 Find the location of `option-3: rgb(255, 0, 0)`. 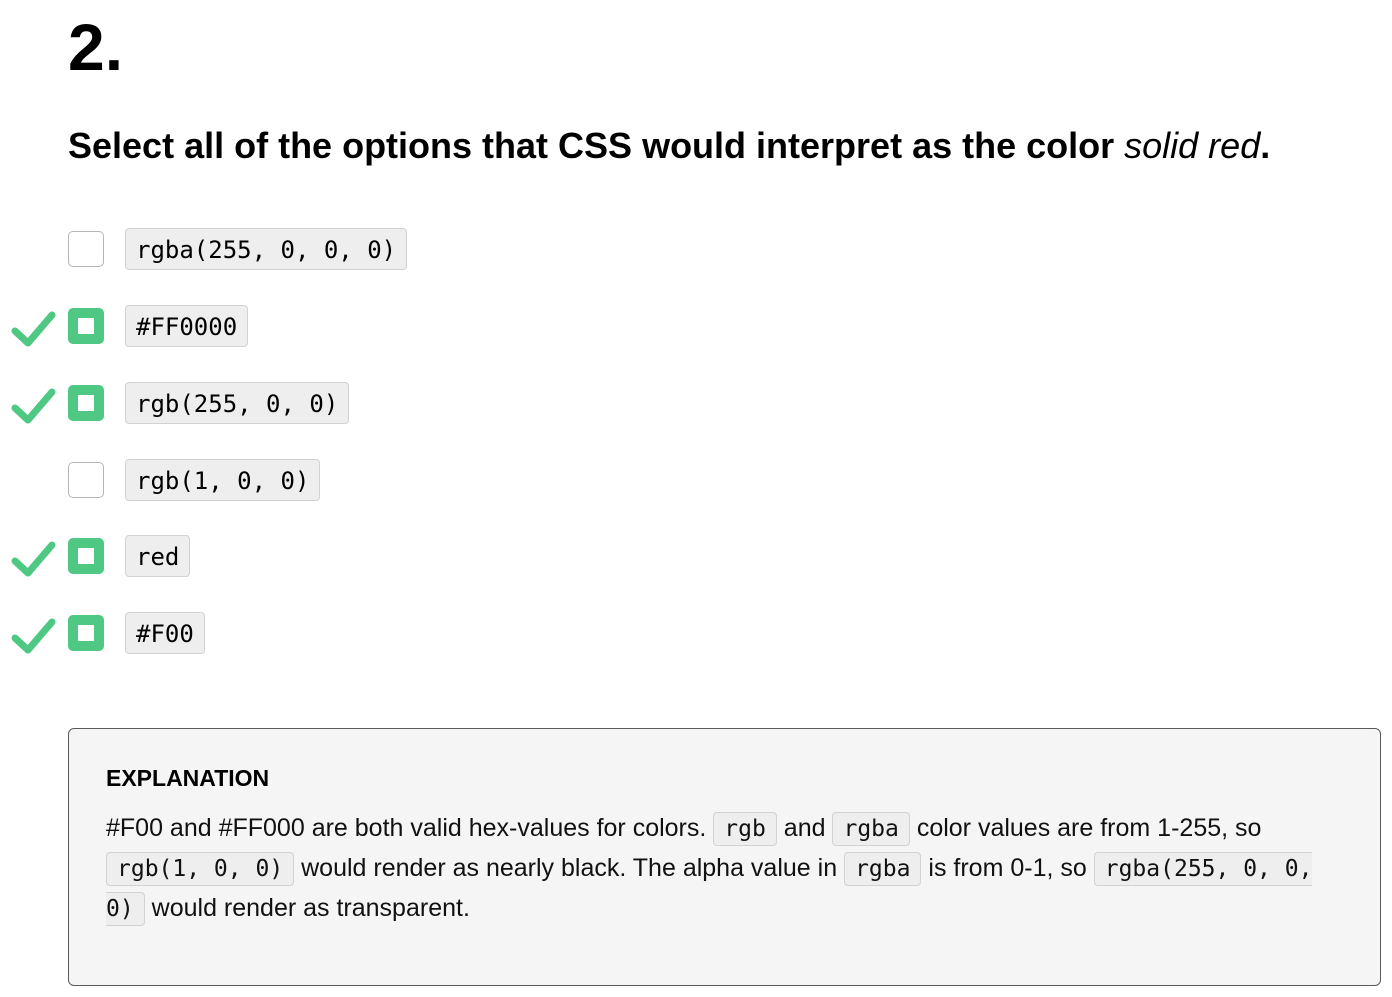

option-3: rgb(255, 0, 0) is located at coordinates (350, 404).